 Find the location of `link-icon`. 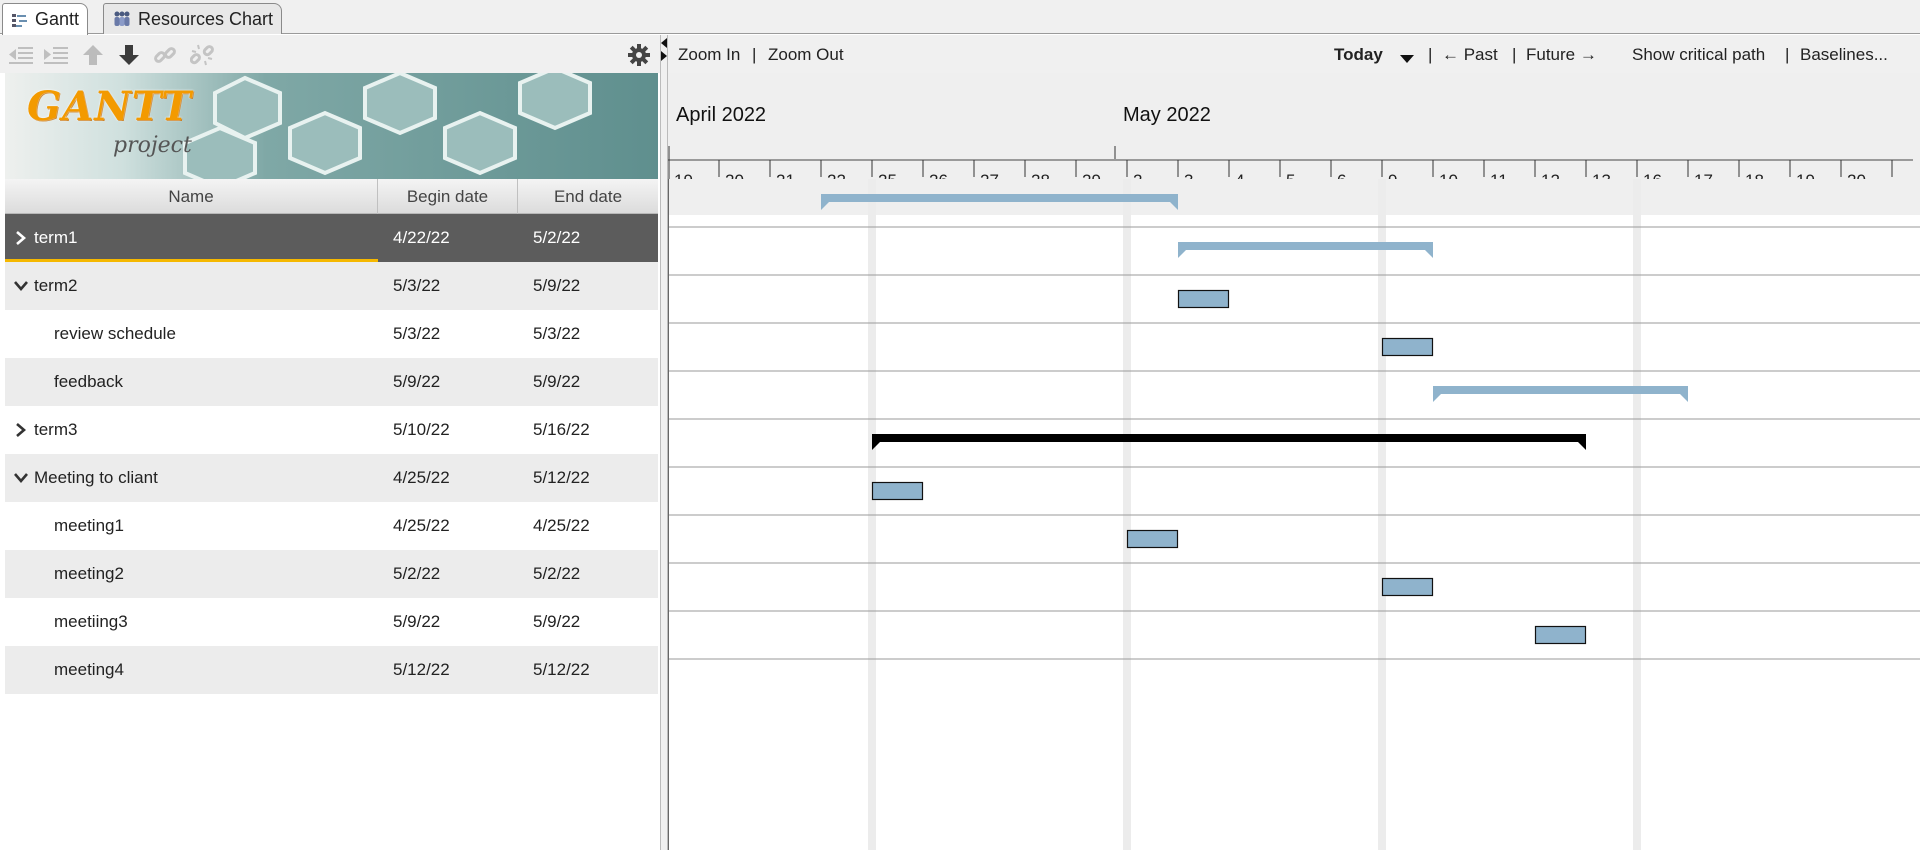

link-icon is located at coordinates (165, 55).